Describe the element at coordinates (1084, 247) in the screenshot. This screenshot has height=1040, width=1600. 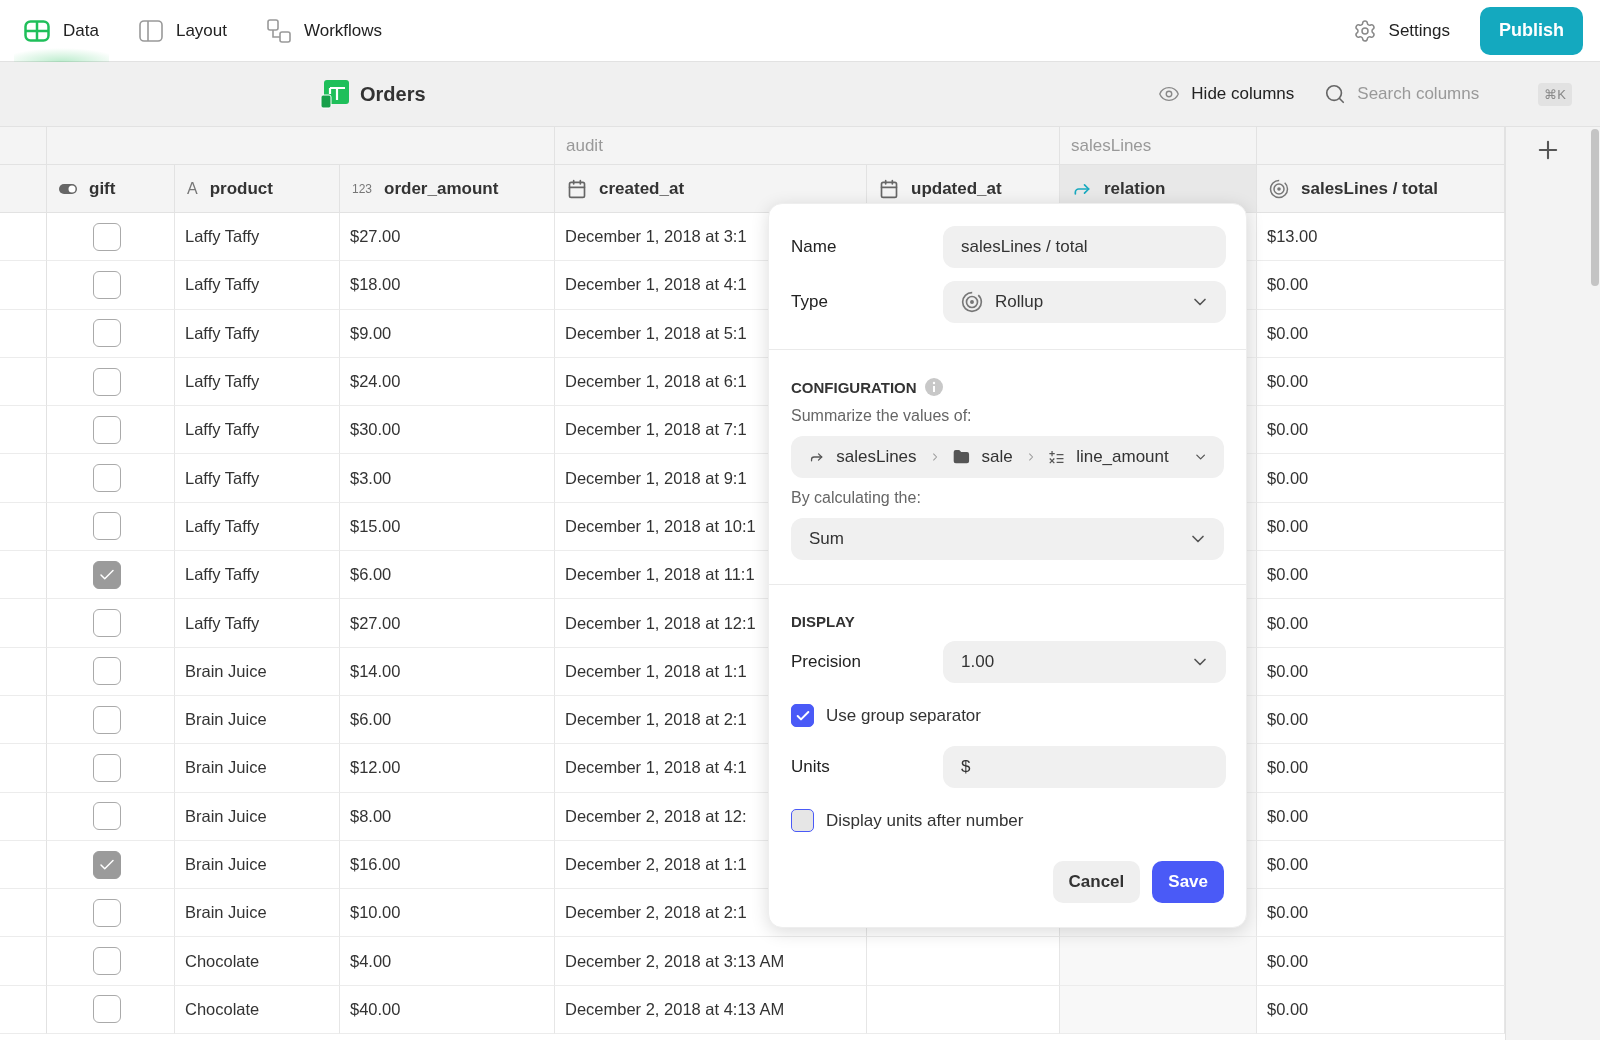
I see `name-field: salesLines / total` at that location.